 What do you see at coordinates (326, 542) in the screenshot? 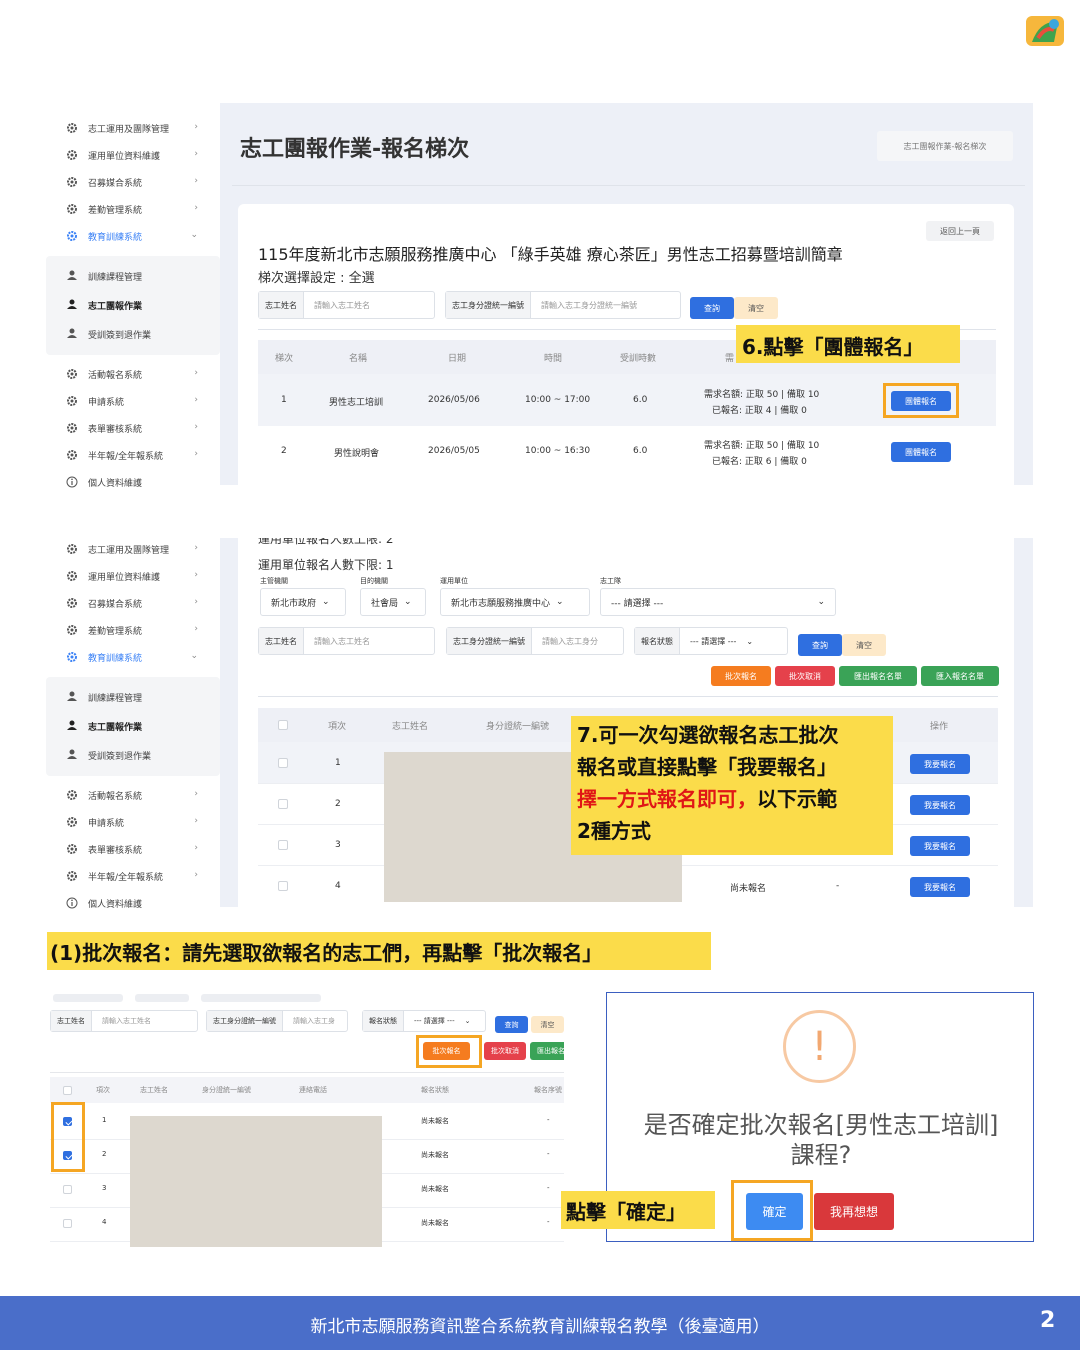
I see `cut-line: 運用單位報名人數上限: 2` at bounding box center [326, 542].